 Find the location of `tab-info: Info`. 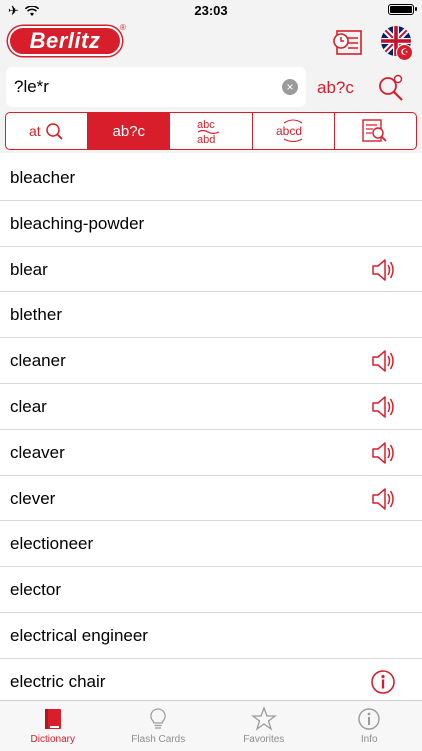

tab-info: Info is located at coordinates (369, 726).